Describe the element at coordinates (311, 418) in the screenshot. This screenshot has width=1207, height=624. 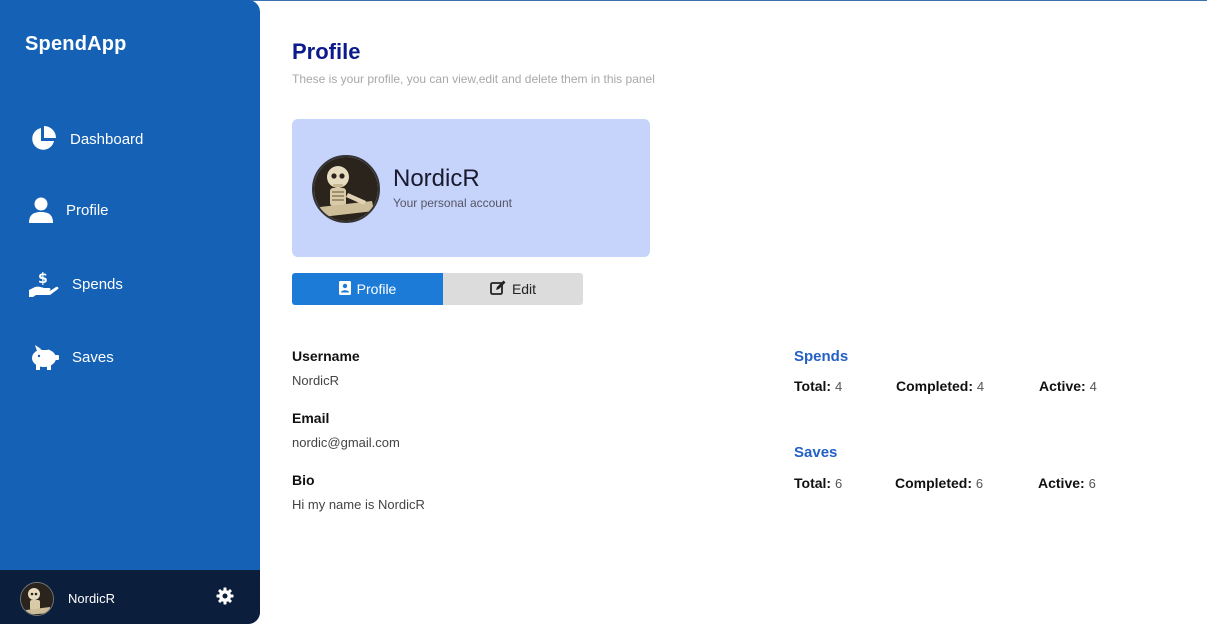
I see `email-label: Email` at that location.